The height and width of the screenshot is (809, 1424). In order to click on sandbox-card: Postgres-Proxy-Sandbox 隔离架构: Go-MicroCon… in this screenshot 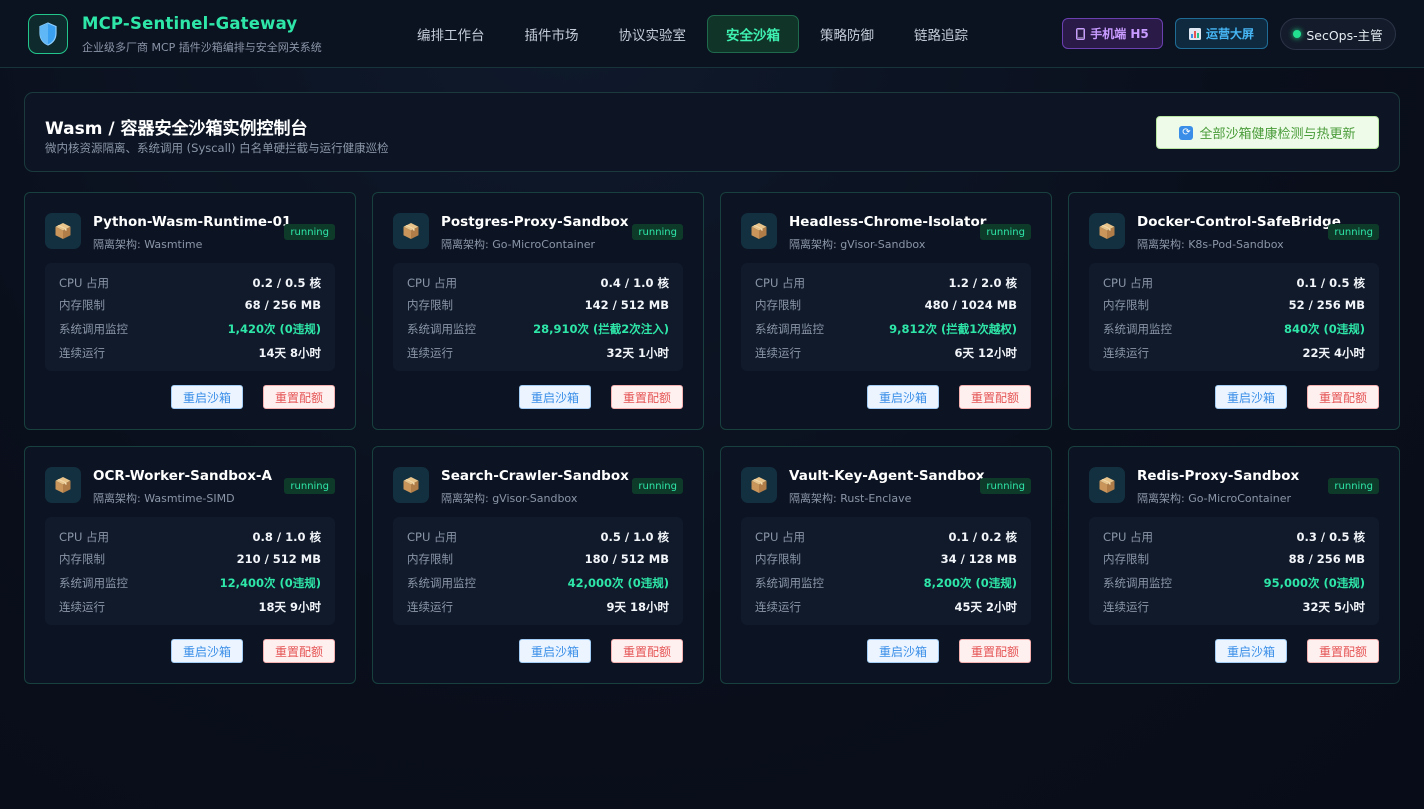, I will do `click(538, 311)`.